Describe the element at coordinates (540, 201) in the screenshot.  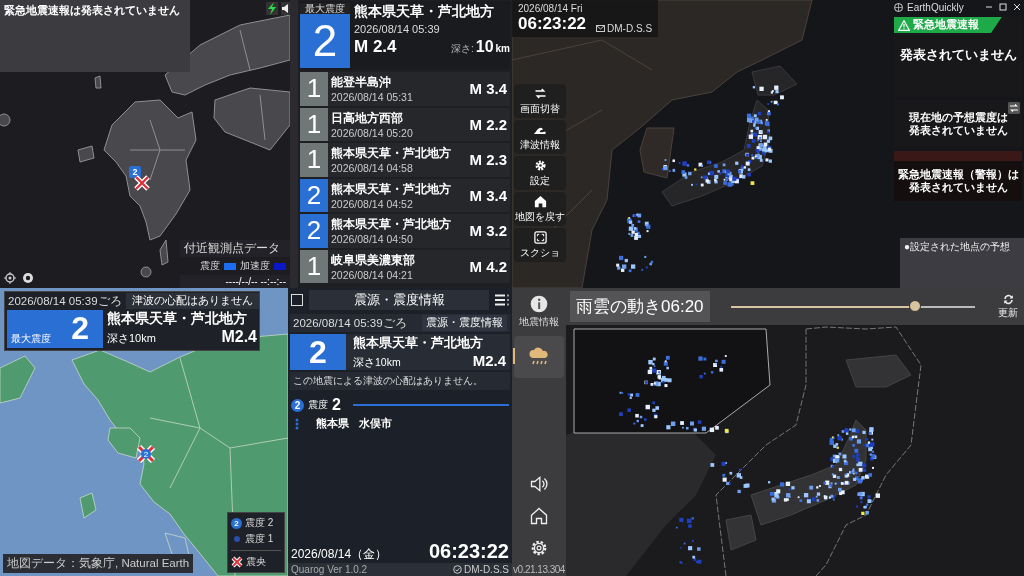
I see `home-icon` at that location.